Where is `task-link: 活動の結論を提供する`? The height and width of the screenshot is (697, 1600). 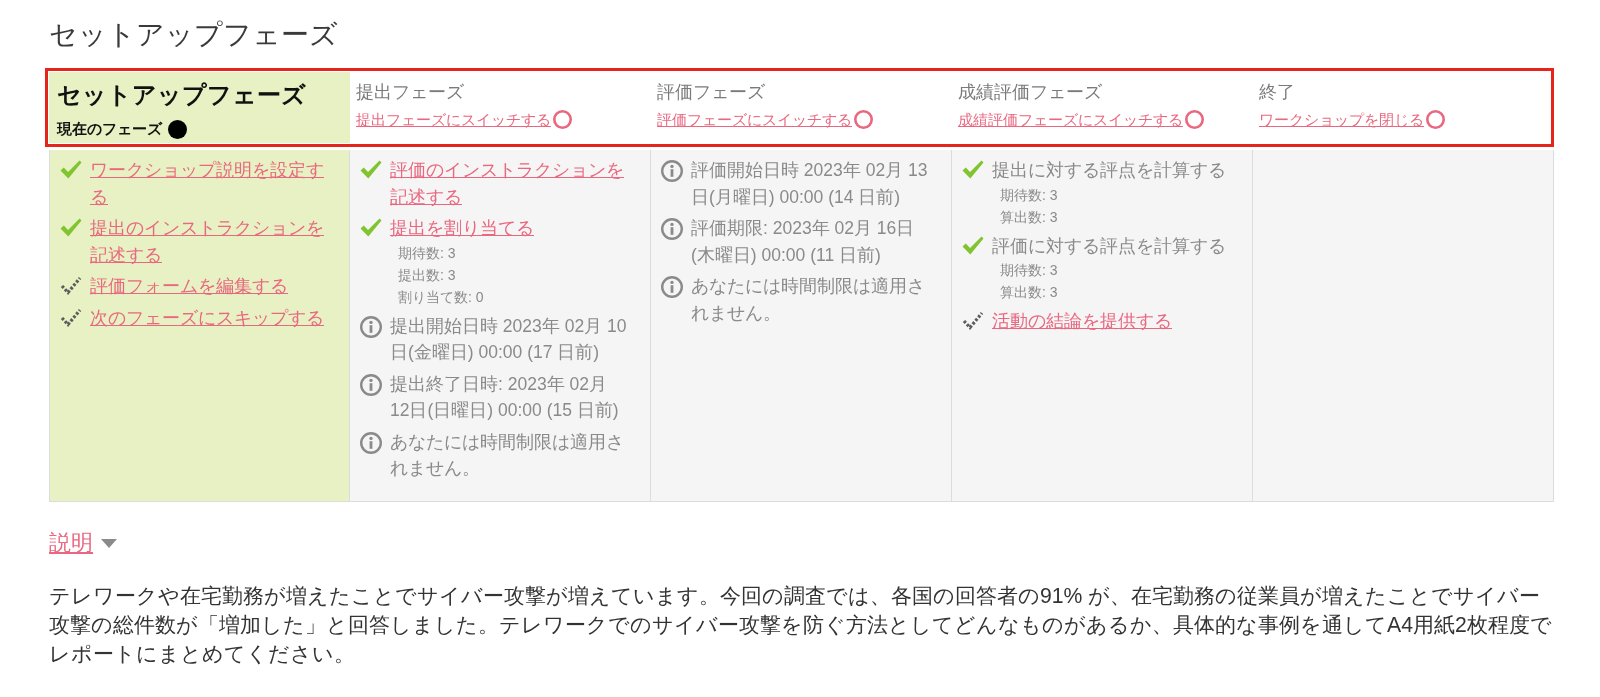
task-link: 活動の結論を提供する is located at coordinates (1082, 321).